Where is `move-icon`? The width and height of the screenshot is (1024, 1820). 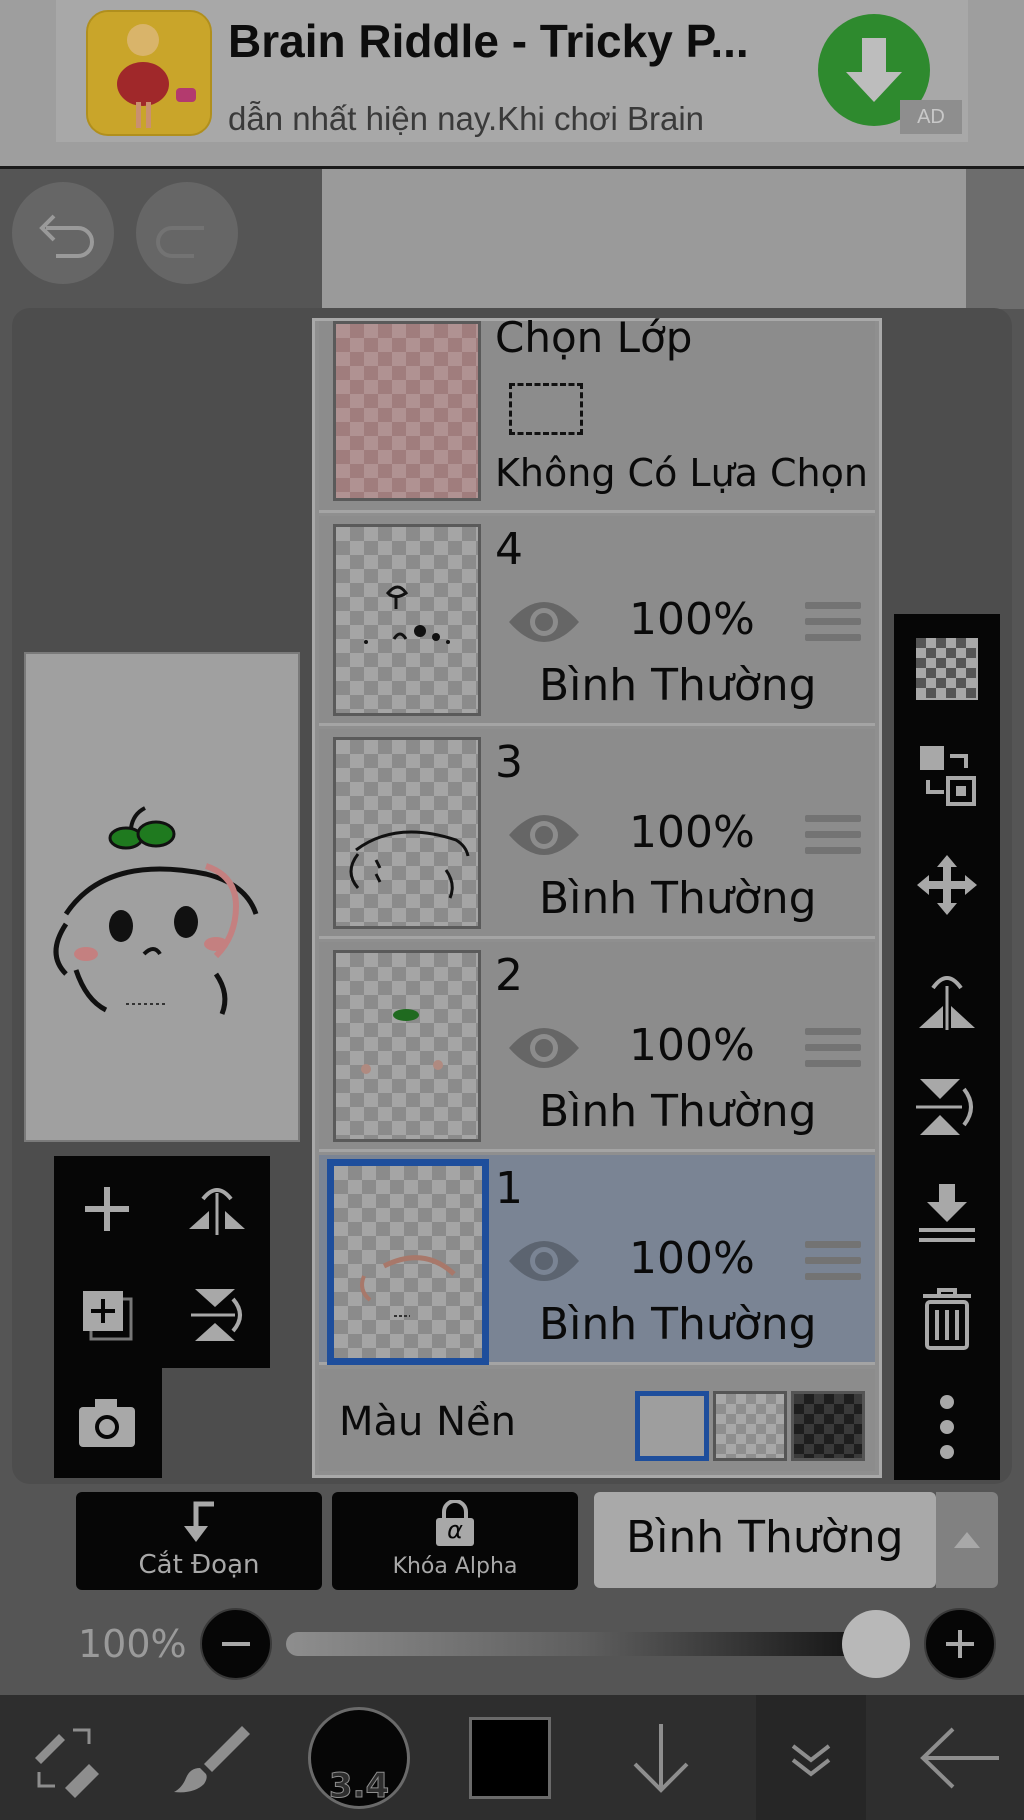
move-icon is located at coordinates (947, 885).